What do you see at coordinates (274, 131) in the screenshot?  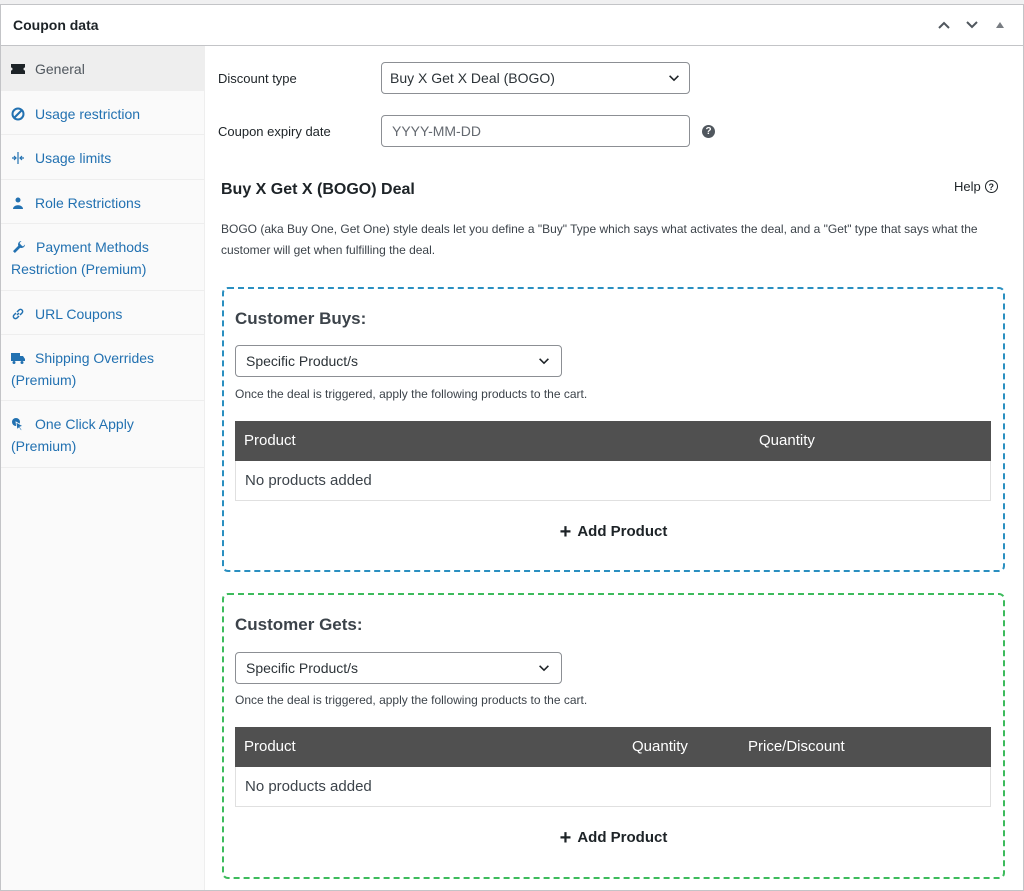 I see `expiry-date-label: Coupon expiry date` at bounding box center [274, 131].